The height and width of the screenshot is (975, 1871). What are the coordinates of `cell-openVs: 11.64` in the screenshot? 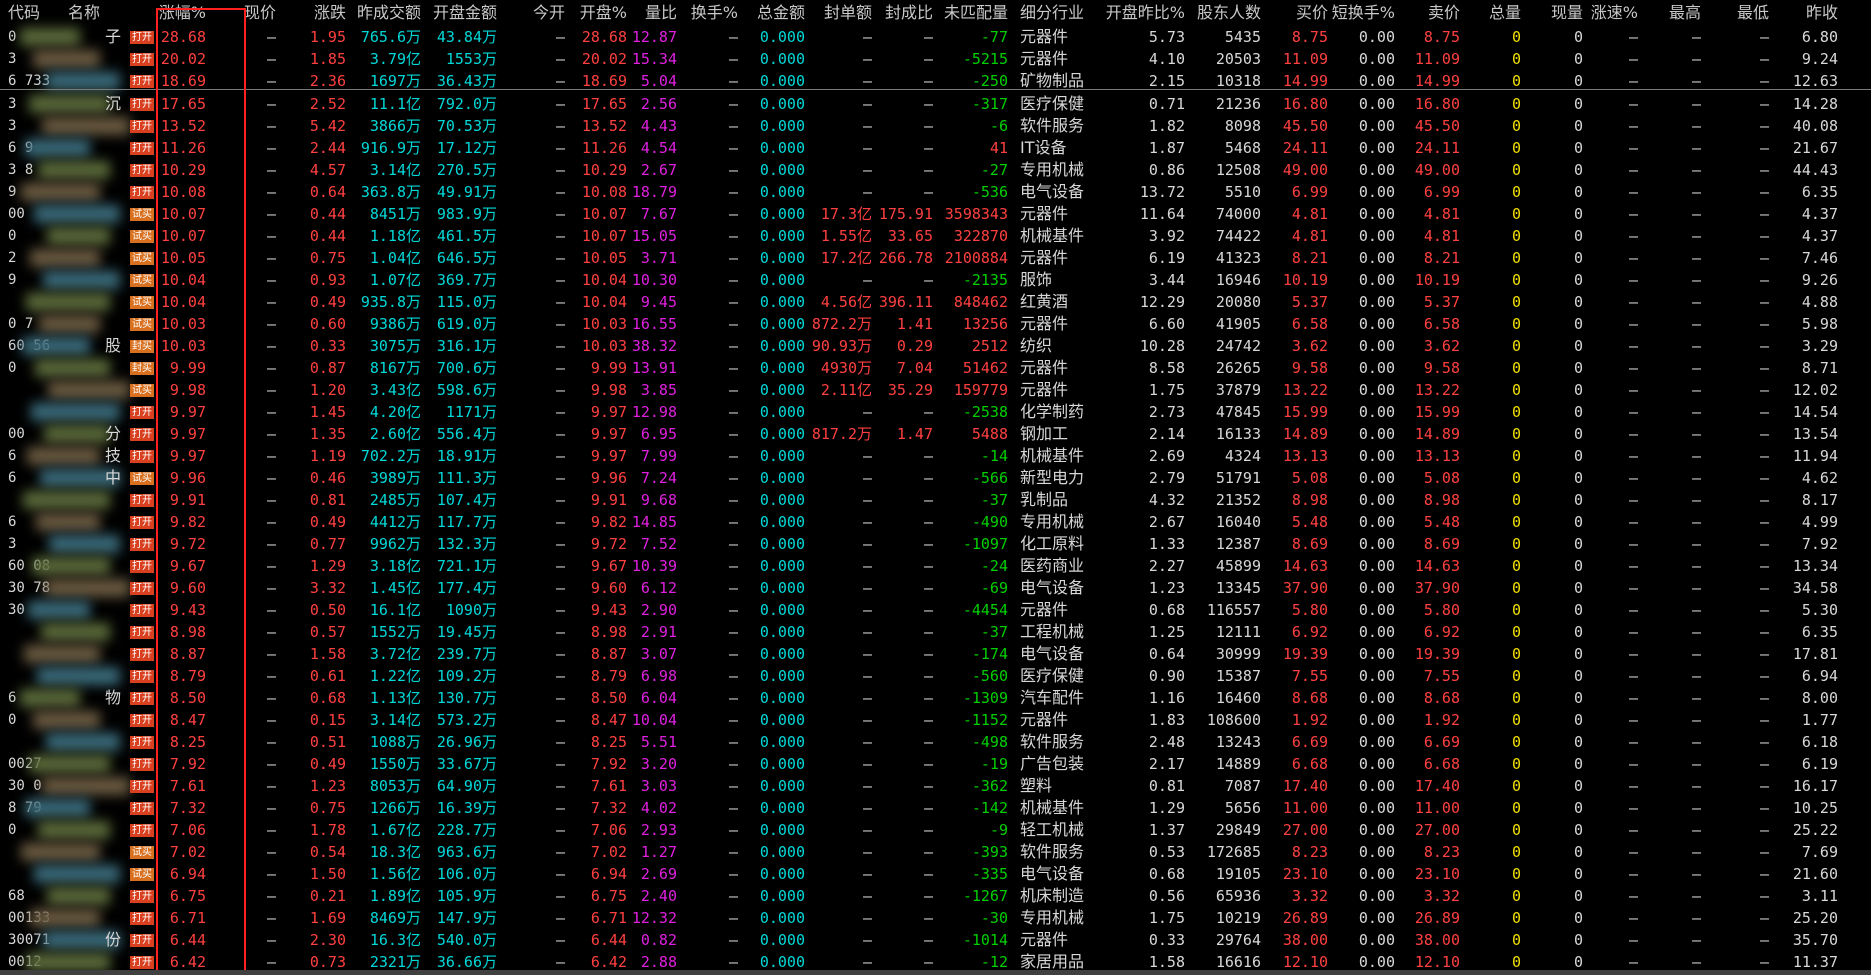 It's located at (1162, 214).